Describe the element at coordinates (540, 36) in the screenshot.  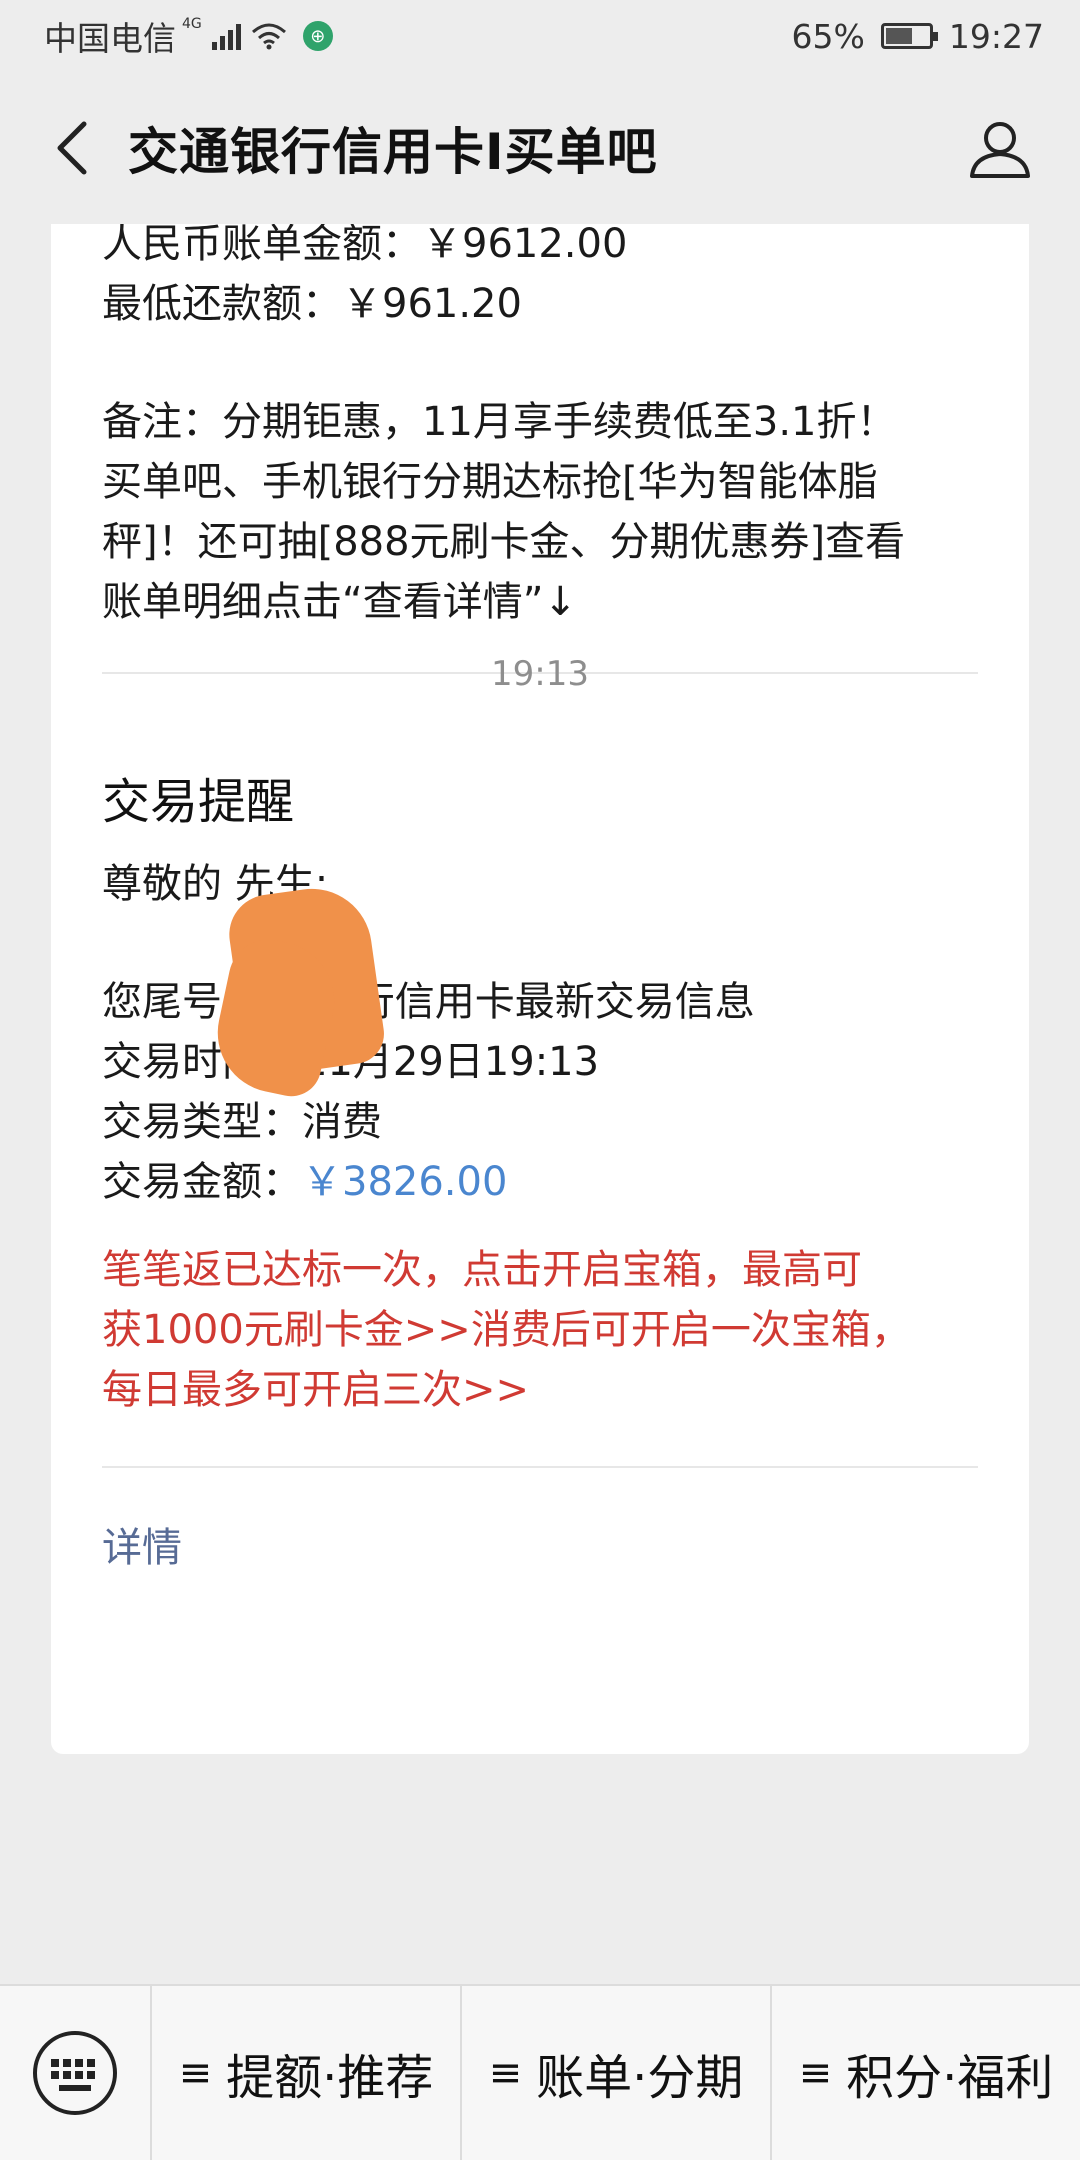
I see `status-bar: 中国电信 4G ⊕ 65% 19:27` at that location.